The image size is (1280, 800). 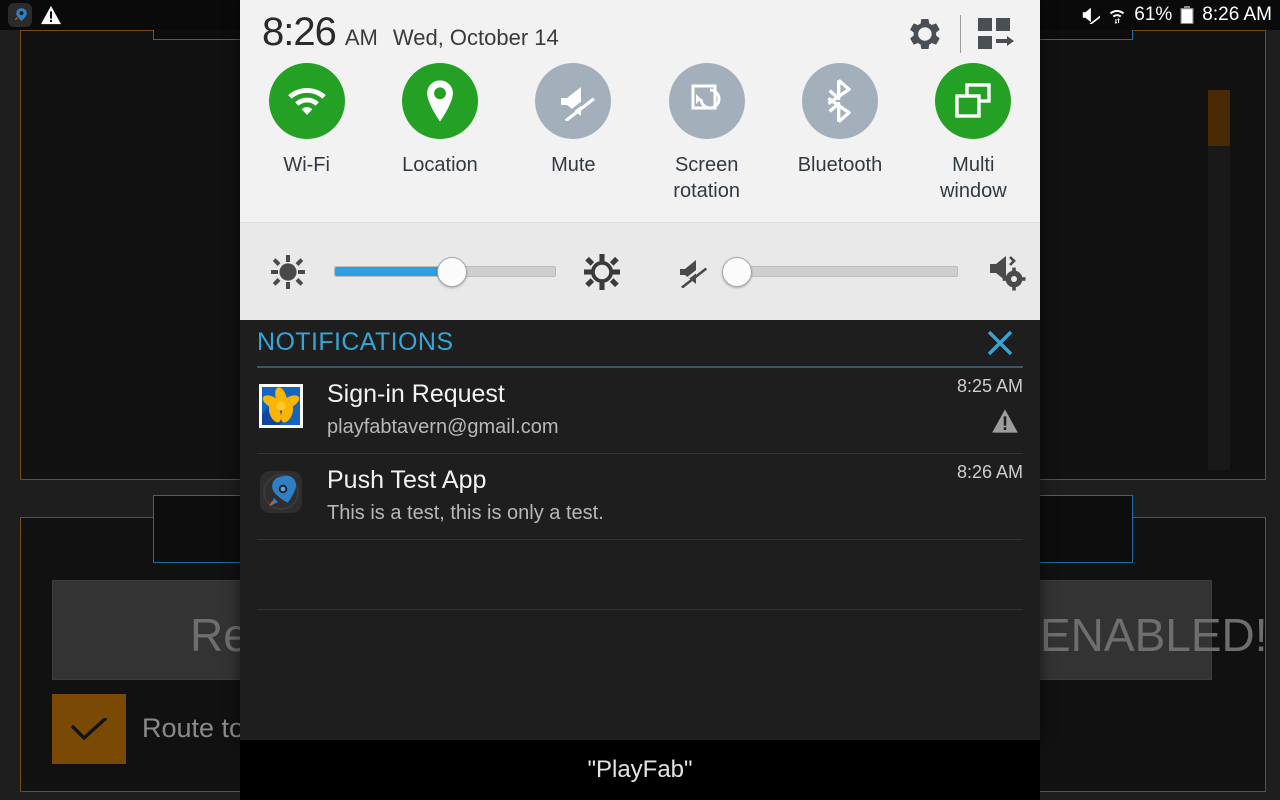 What do you see at coordinates (416, 394) in the screenshot?
I see `notification-title: Sign-in Request` at bounding box center [416, 394].